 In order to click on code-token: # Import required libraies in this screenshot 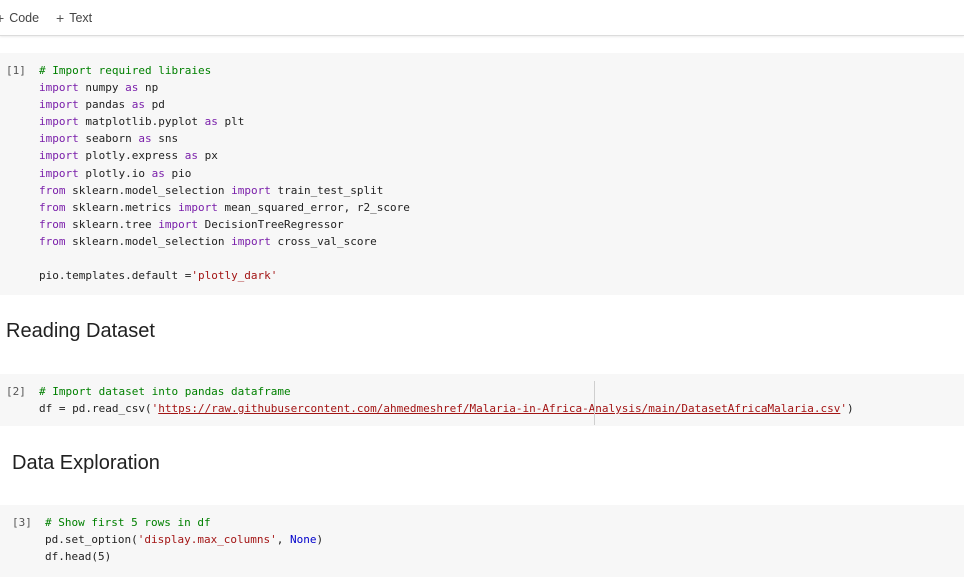, I will do `click(125, 70)`.